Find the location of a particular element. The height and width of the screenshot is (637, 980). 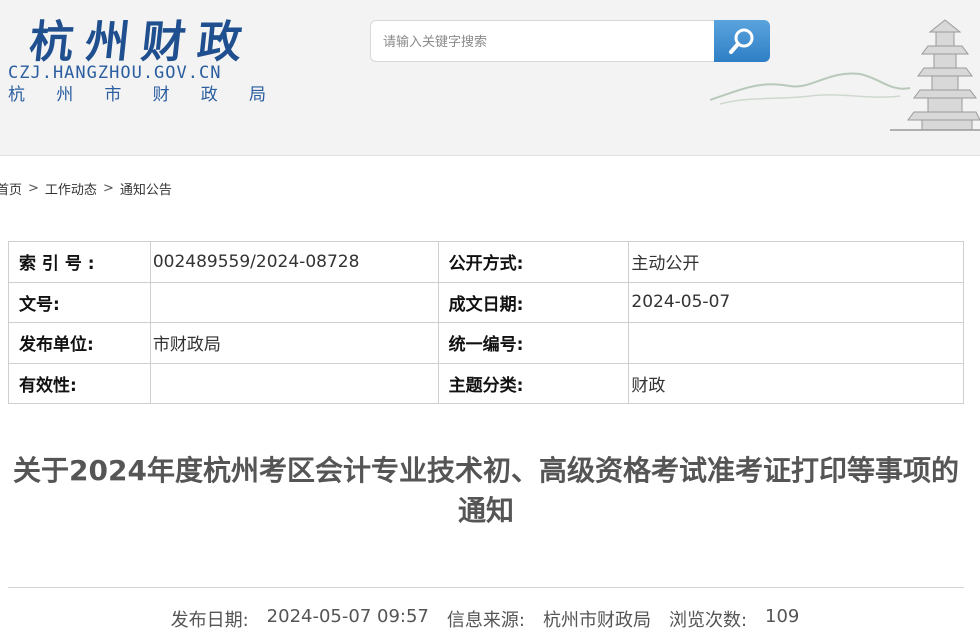

site-logo-chinese: 杭州财政 is located at coordinates (142, 38).